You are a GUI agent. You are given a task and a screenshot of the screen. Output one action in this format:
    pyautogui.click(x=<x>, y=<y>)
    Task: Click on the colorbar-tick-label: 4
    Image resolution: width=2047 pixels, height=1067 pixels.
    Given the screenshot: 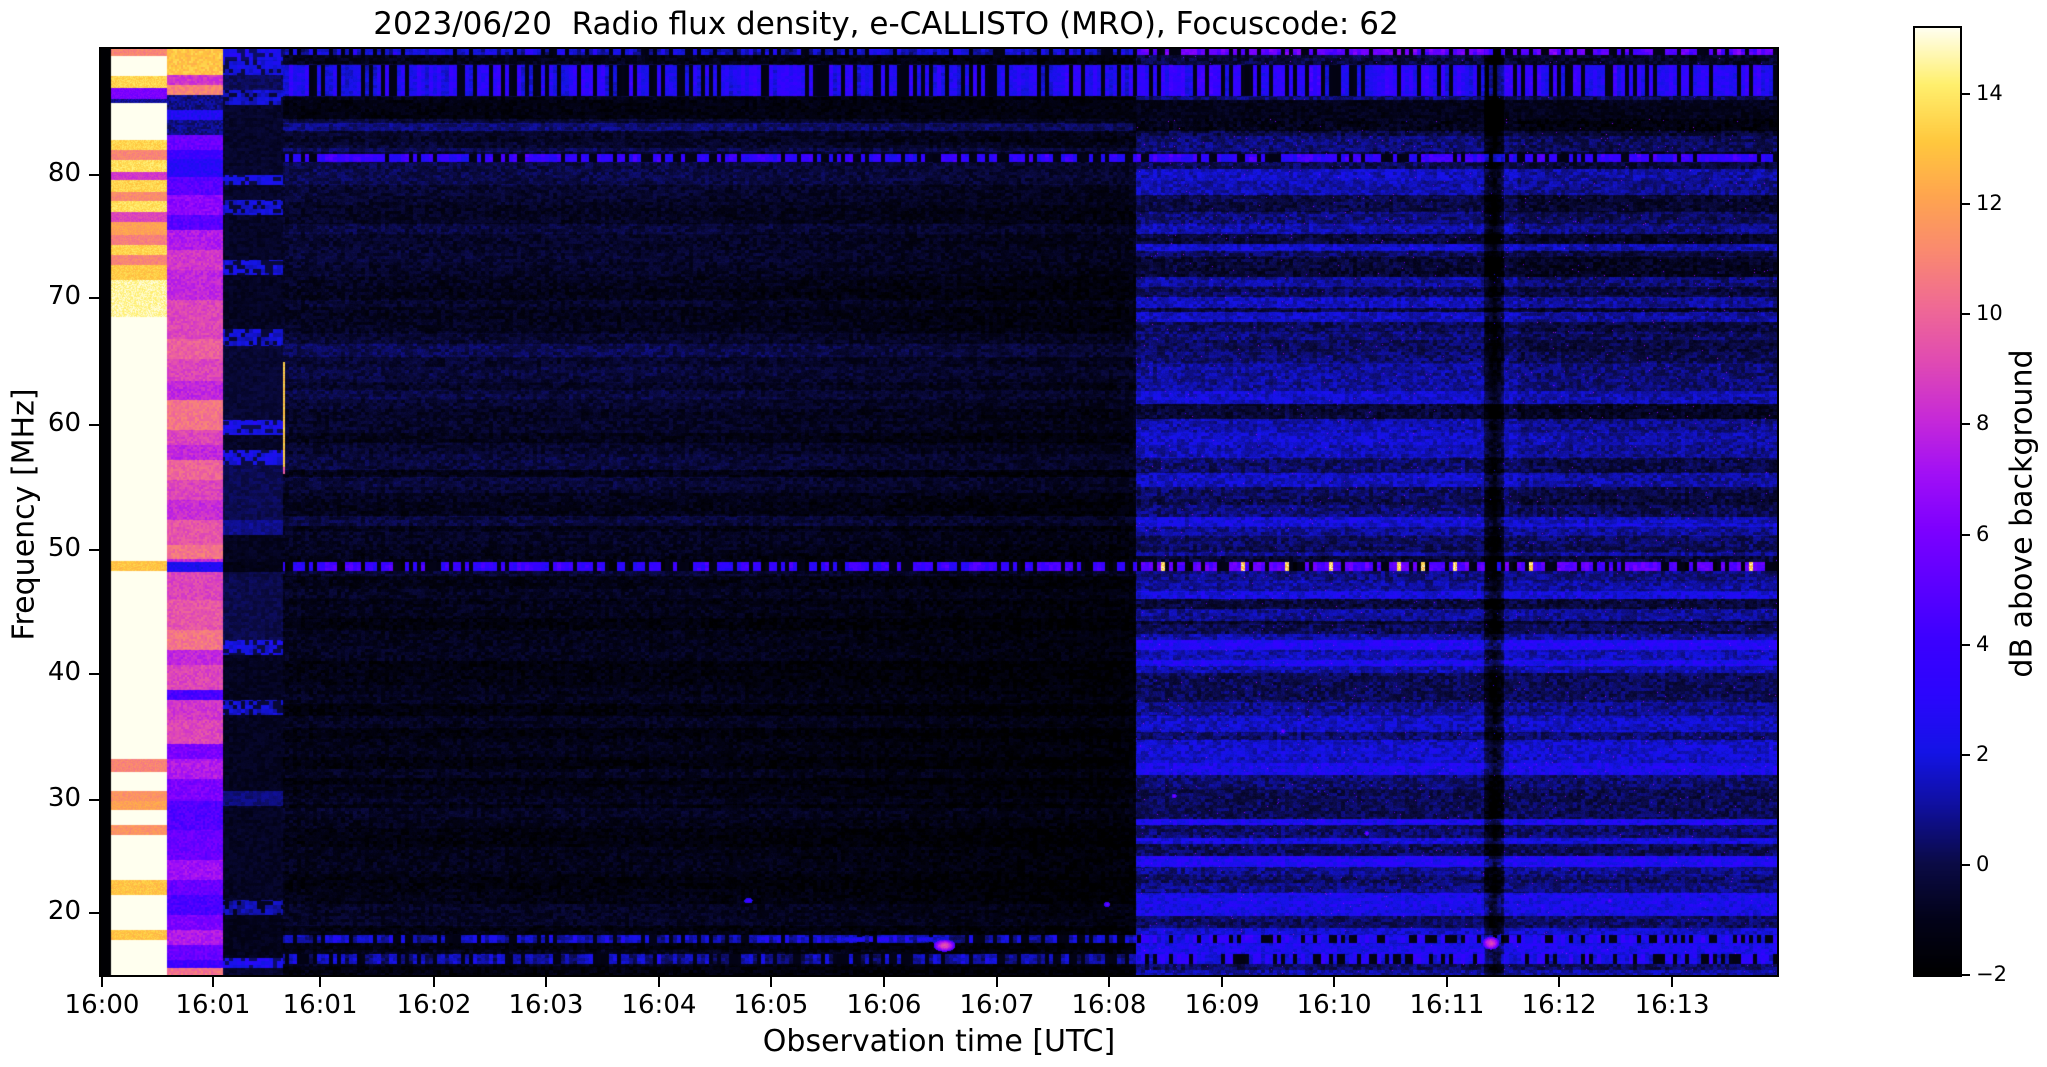 What is the action you would take?
    pyautogui.click(x=1983, y=643)
    